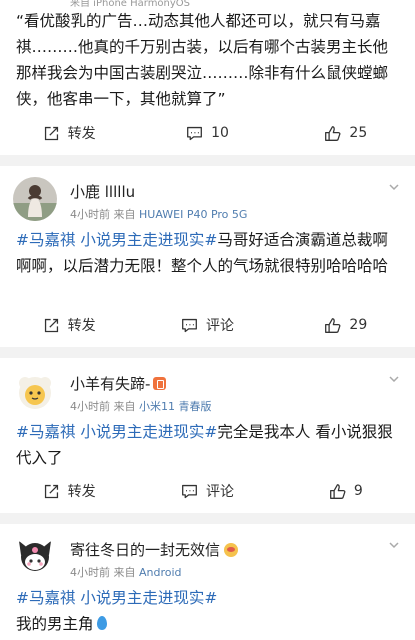 Image resolution: width=415 pixels, height=640 pixels. I want to click on kuromi-avatar-icon, so click(35, 557).